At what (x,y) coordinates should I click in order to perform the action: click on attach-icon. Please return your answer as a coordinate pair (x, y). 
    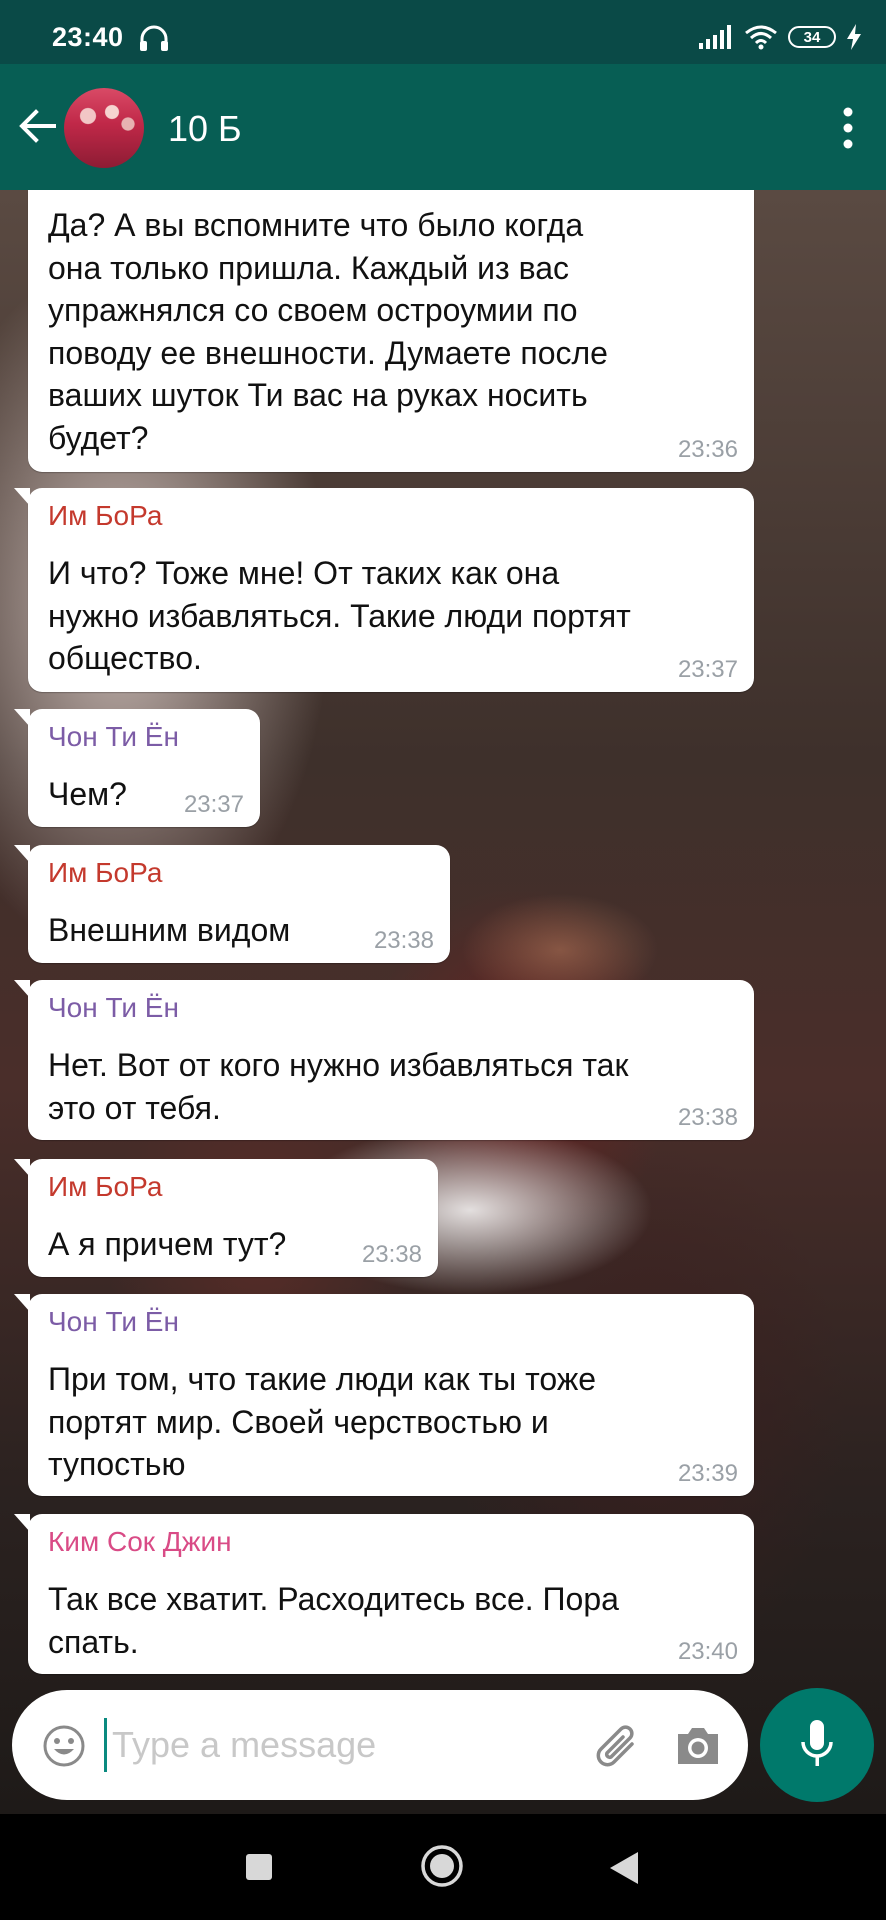
    Looking at the image, I should click on (618, 1748).